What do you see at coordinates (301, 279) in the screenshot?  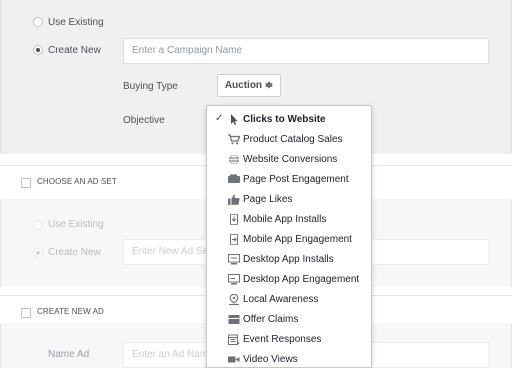 I see `objective-option-label: Desktop App Engagement` at bounding box center [301, 279].